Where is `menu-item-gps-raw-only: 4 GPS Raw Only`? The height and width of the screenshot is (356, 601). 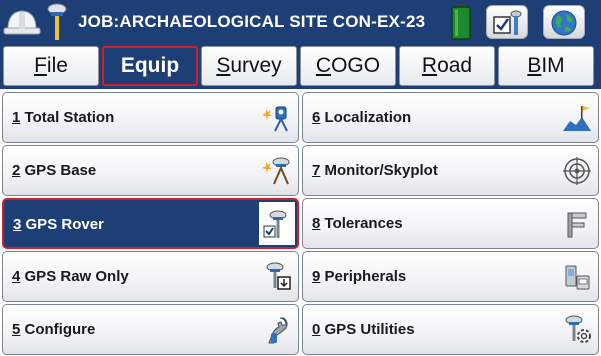
menu-item-gps-raw-only: 4 GPS Raw Only is located at coordinates (150, 276).